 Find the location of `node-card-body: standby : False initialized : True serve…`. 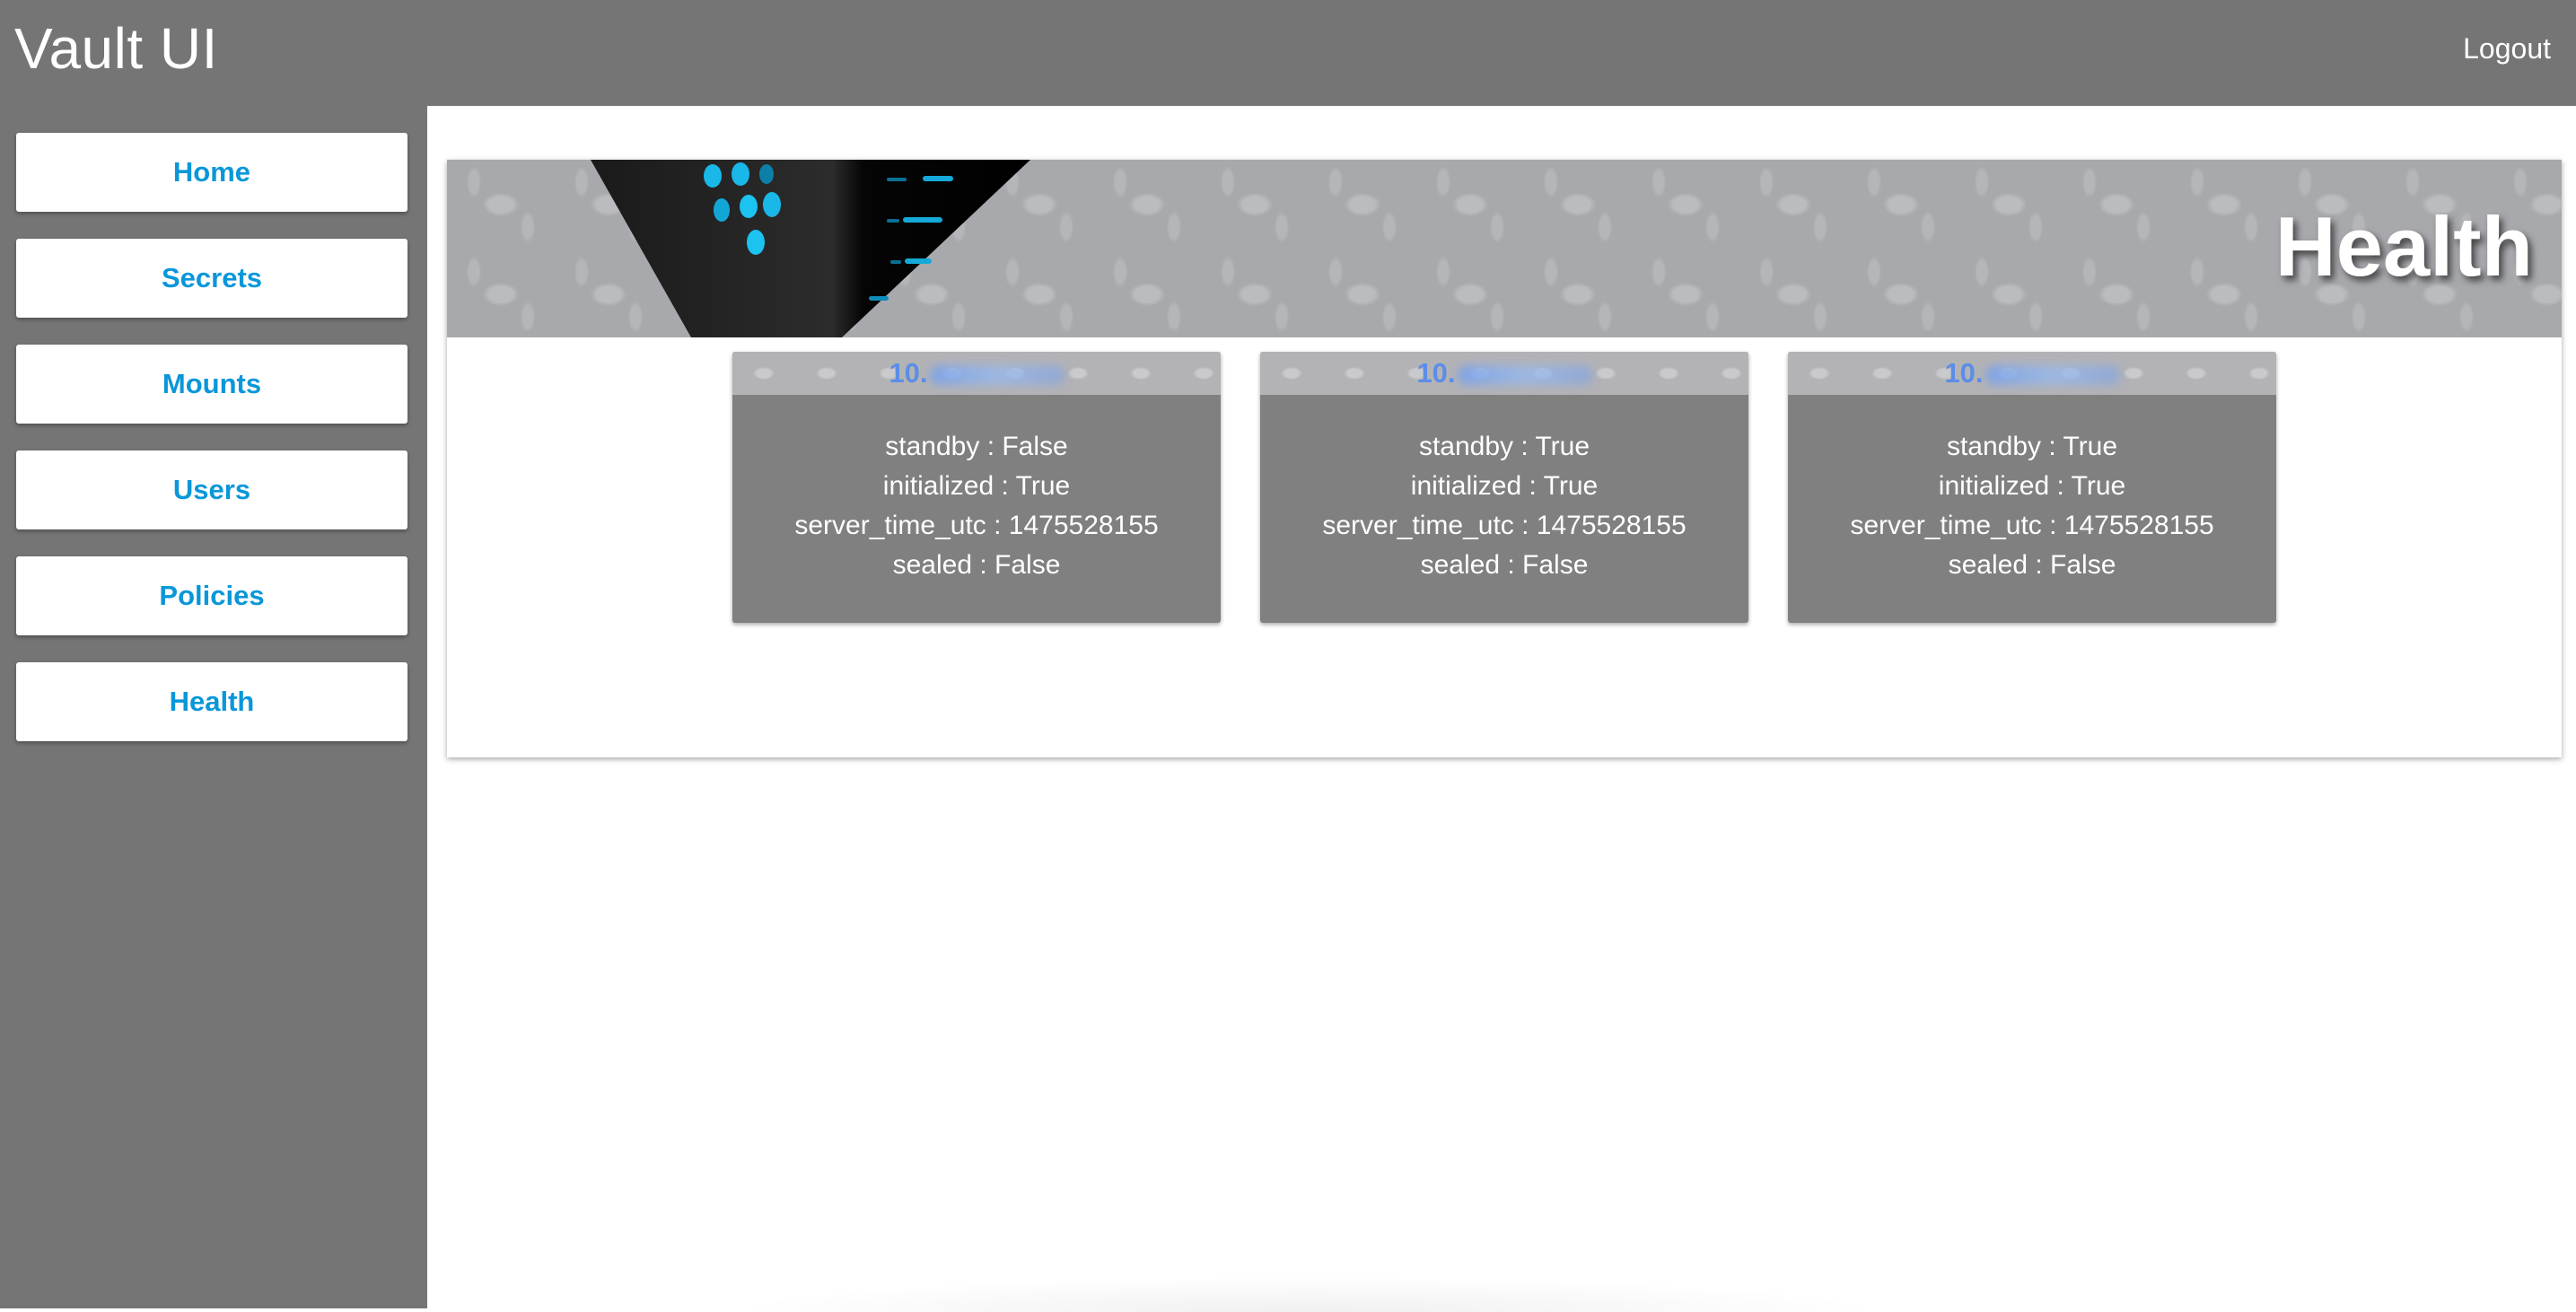

node-card-body: standby : False initialized : True serve… is located at coordinates (976, 506).